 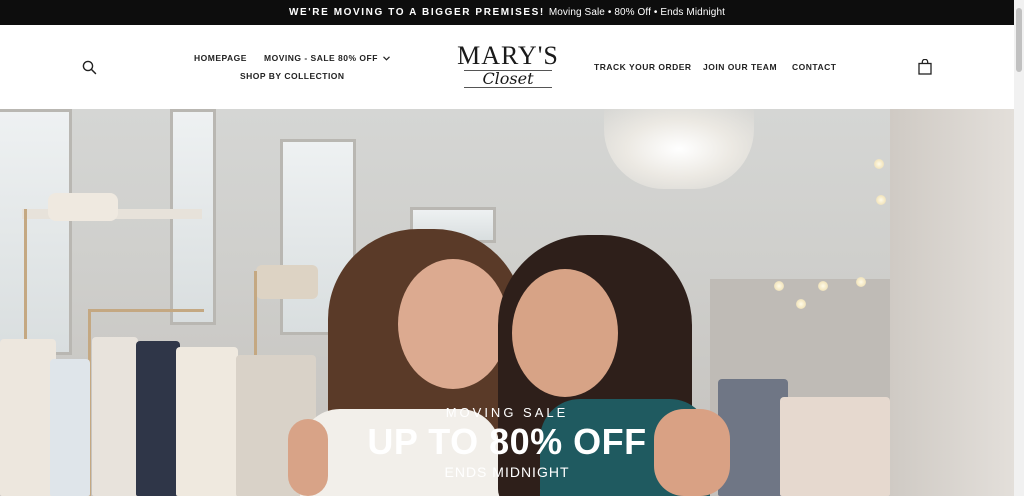 What do you see at coordinates (89, 70) in the screenshot?
I see `search-icon` at bounding box center [89, 70].